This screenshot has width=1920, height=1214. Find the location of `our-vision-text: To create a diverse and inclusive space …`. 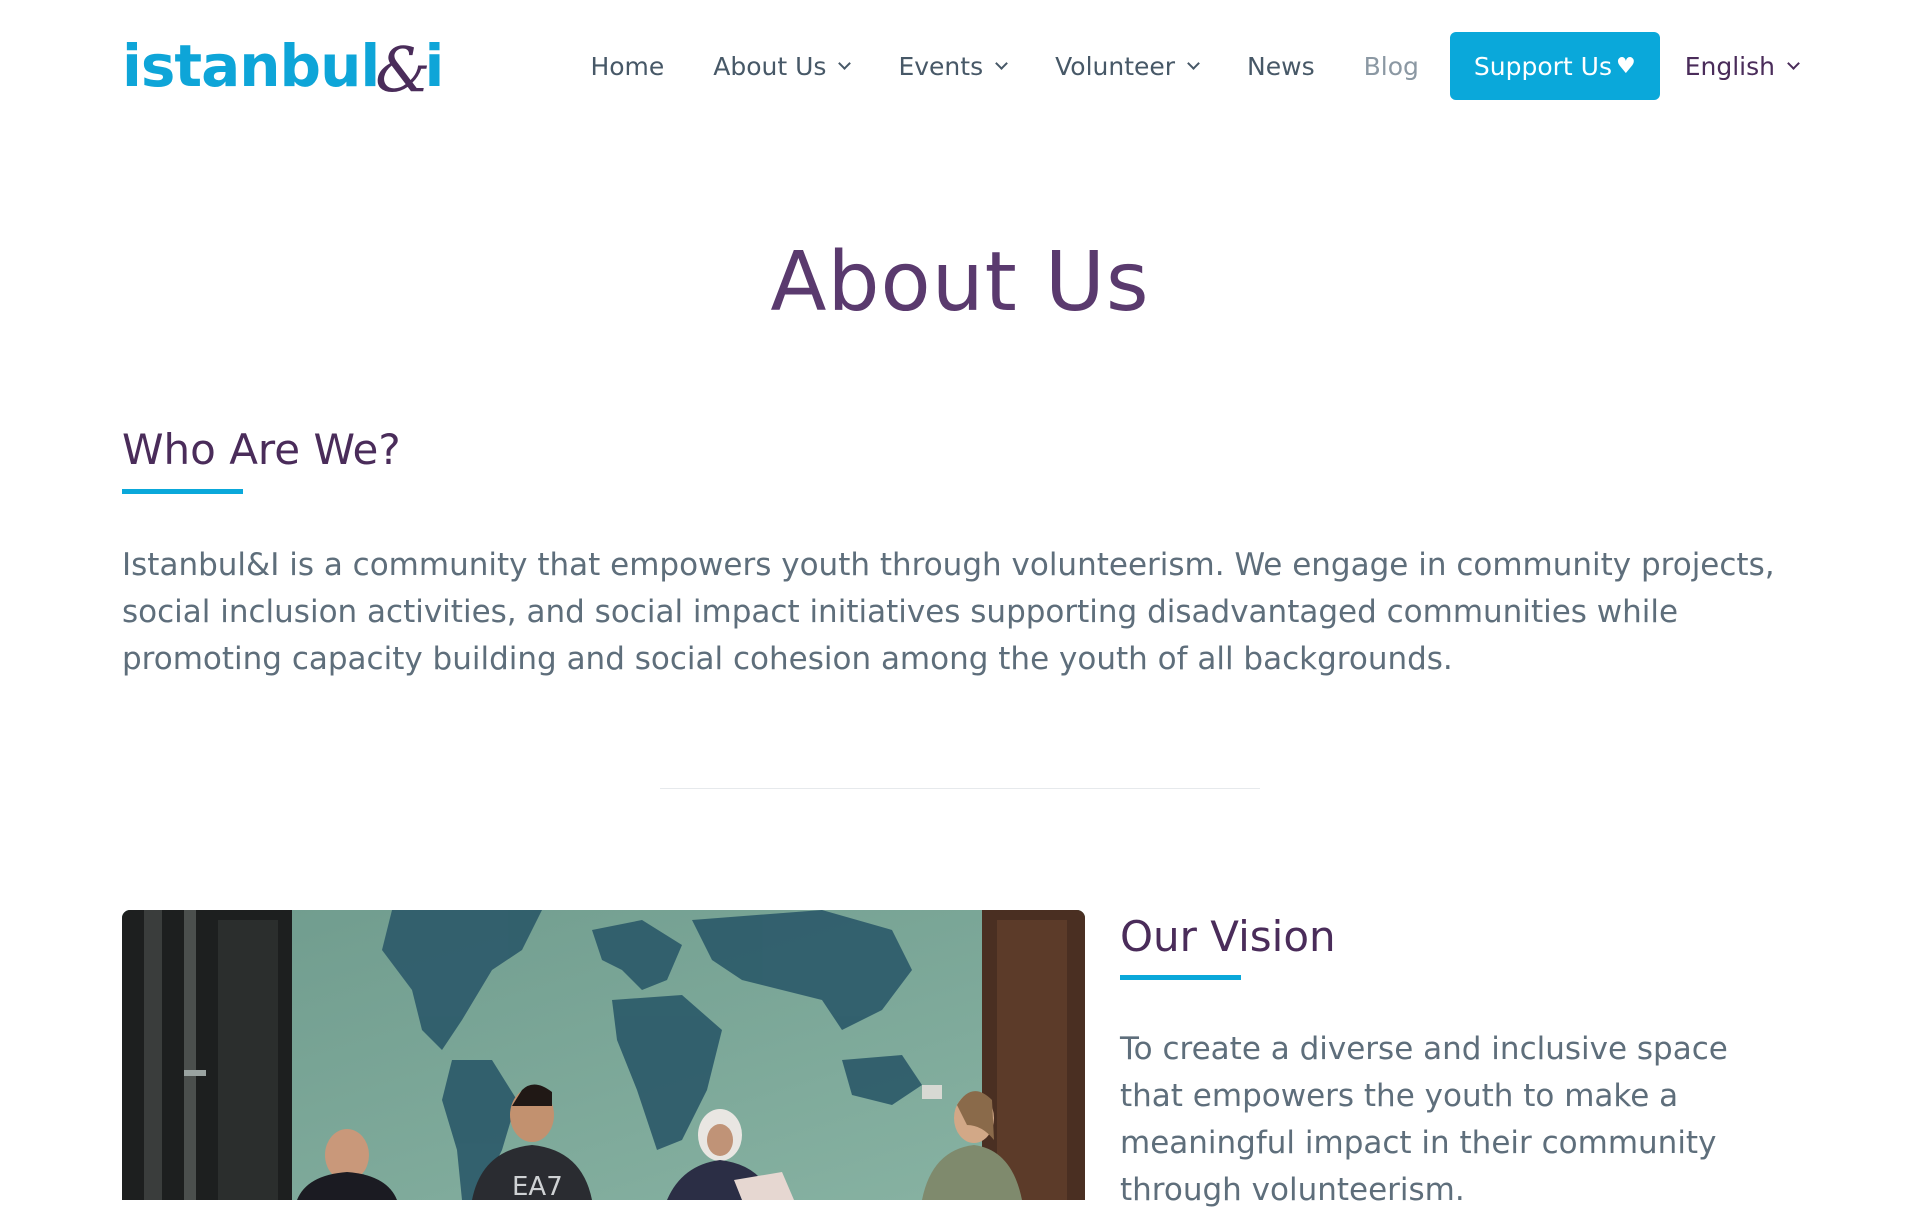

our-vision-text: To create a diverse and inclusive space … is located at coordinates (1424, 1119).